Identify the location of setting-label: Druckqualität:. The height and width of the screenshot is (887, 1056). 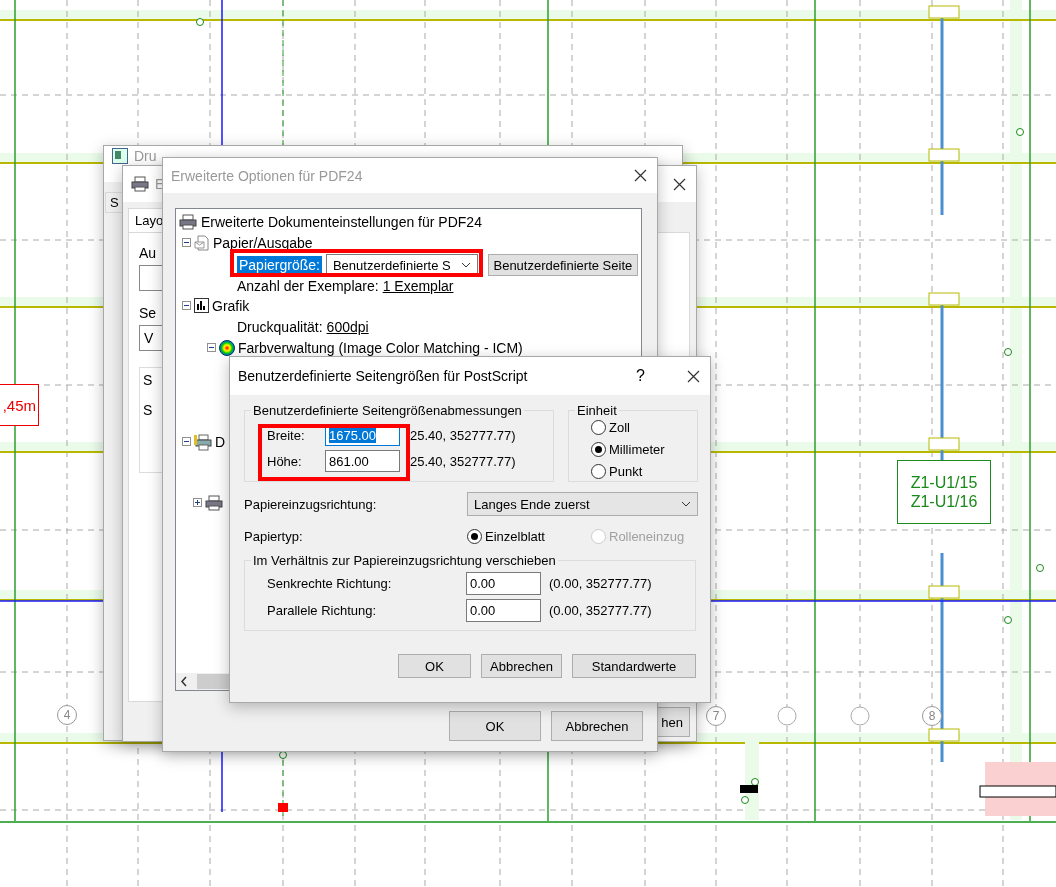
(280, 326).